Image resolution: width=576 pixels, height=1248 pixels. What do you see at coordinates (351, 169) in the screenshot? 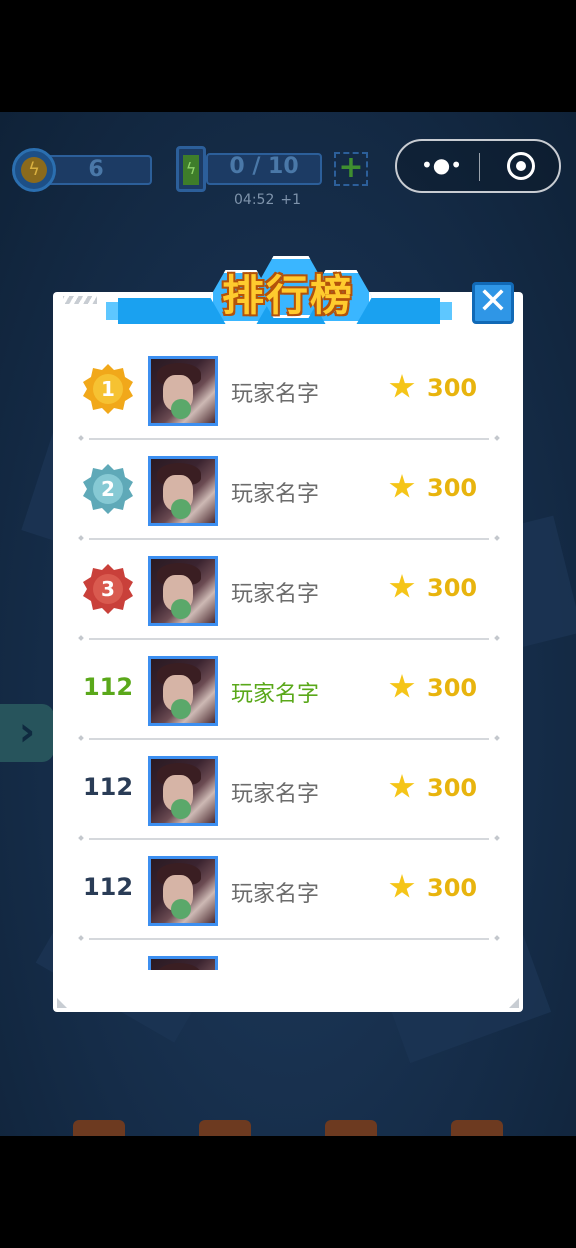
I see `add-energy-button: +` at bounding box center [351, 169].